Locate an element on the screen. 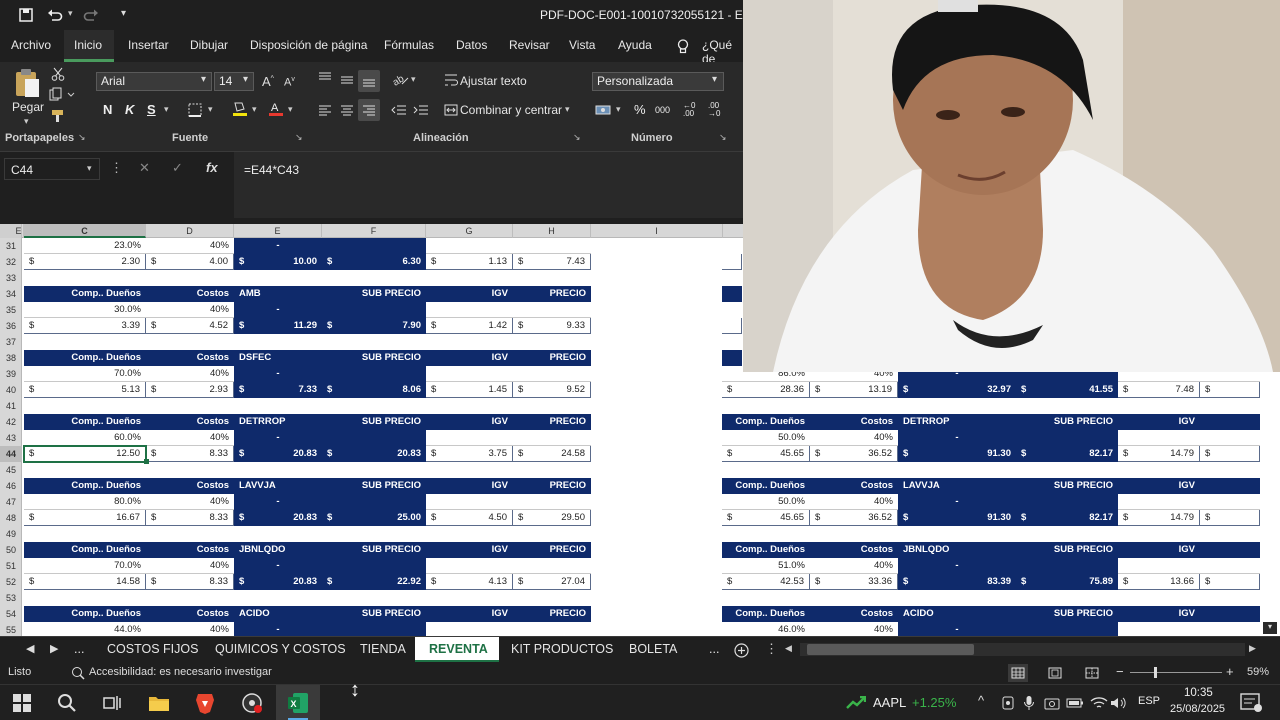 Image resolution: width=1280 pixels, height=720 pixels. number-launcher-icon: ↘ is located at coordinates (723, 137).